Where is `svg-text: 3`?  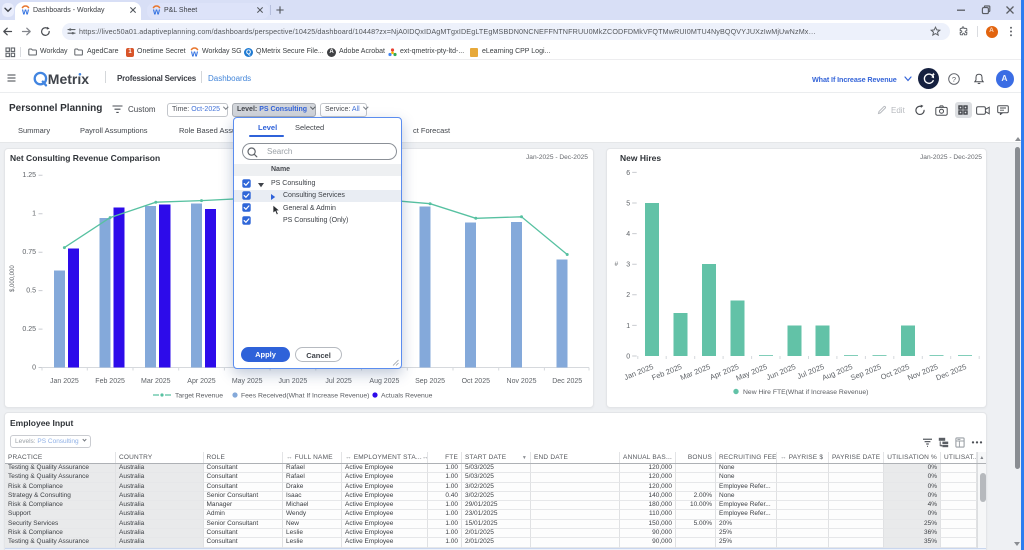 svg-text: 3 is located at coordinates (628, 265).